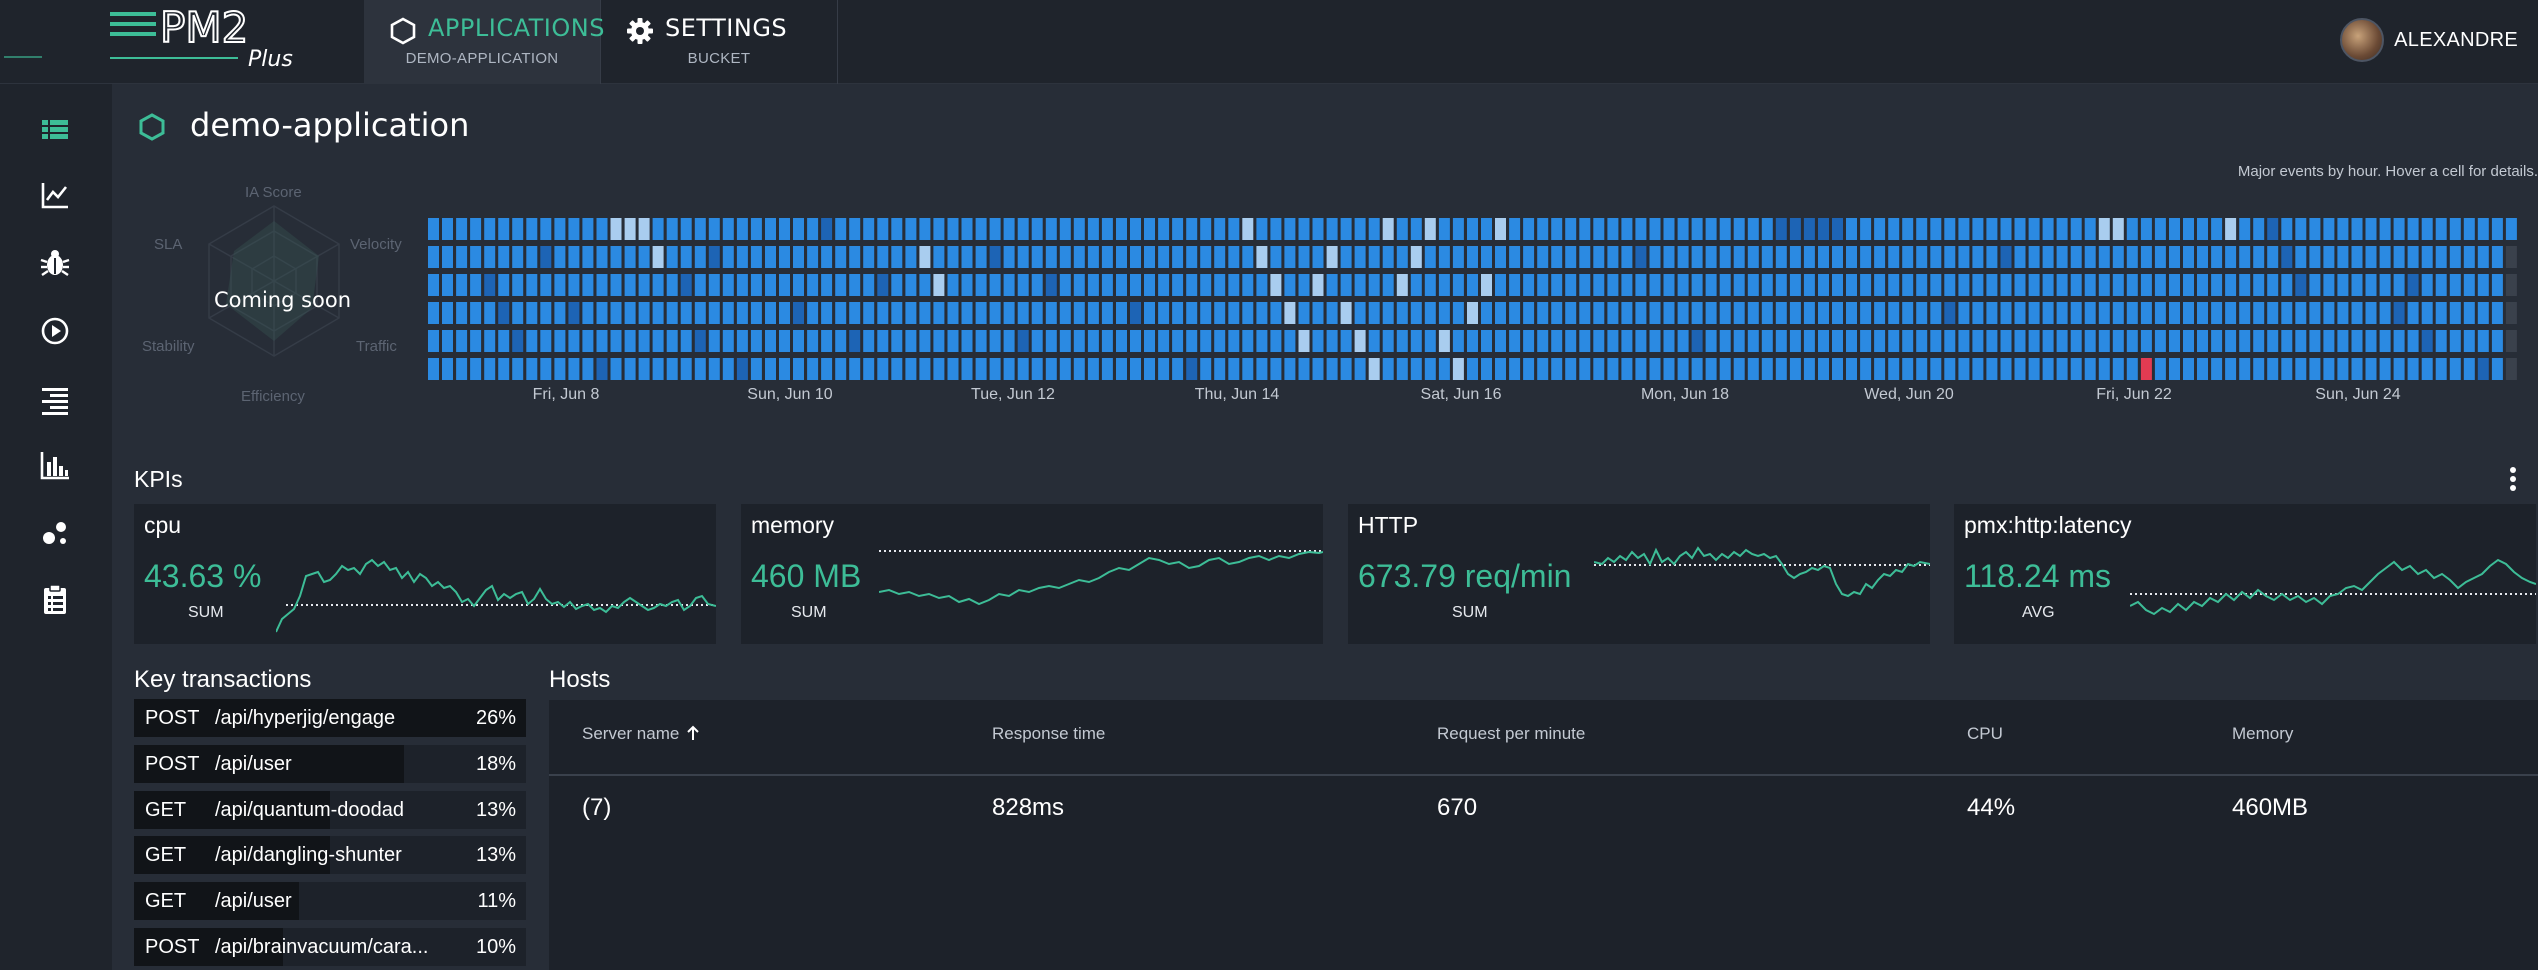 The width and height of the screenshot is (2538, 970). What do you see at coordinates (2429, 40) in the screenshot?
I see `user-menu: ALEXANDRE` at bounding box center [2429, 40].